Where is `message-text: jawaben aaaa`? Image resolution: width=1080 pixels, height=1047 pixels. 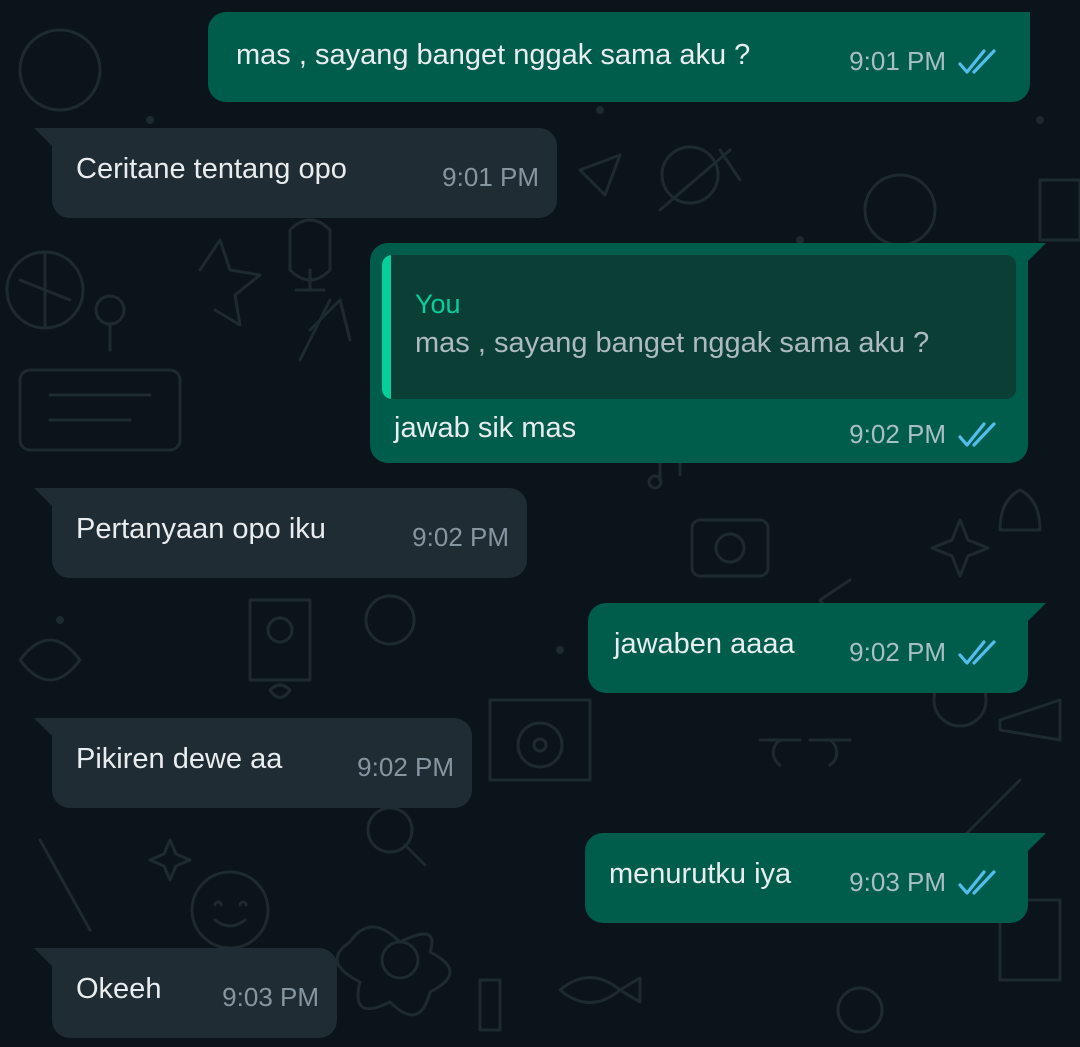
message-text: jawaben aaaa is located at coordinates (704, 644).